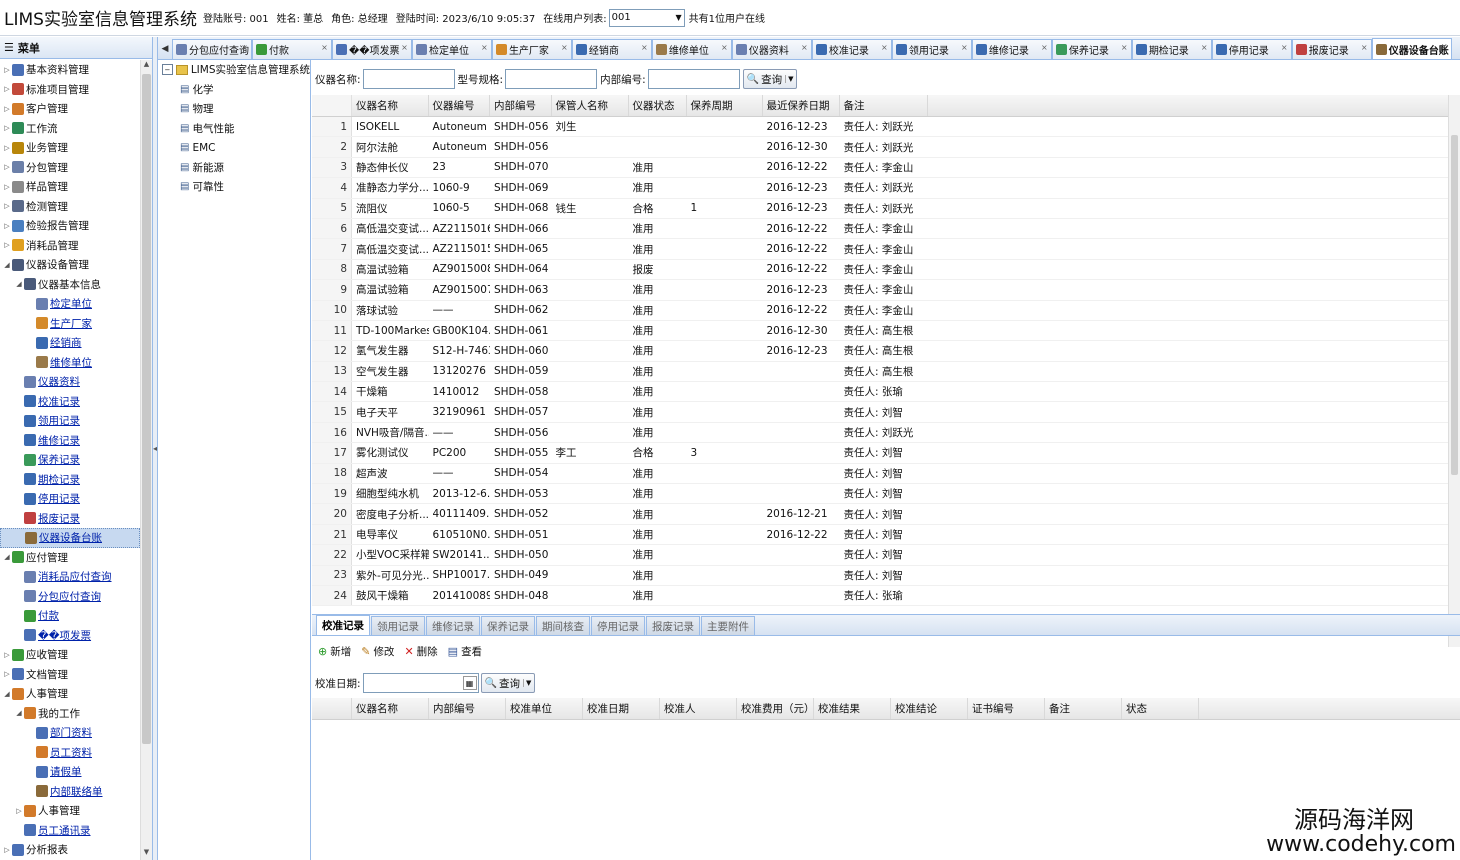  Describe the element at coordinates (165, 49) in the screenshot. I see `tab-scroll-left-icon: ◀` at that location.